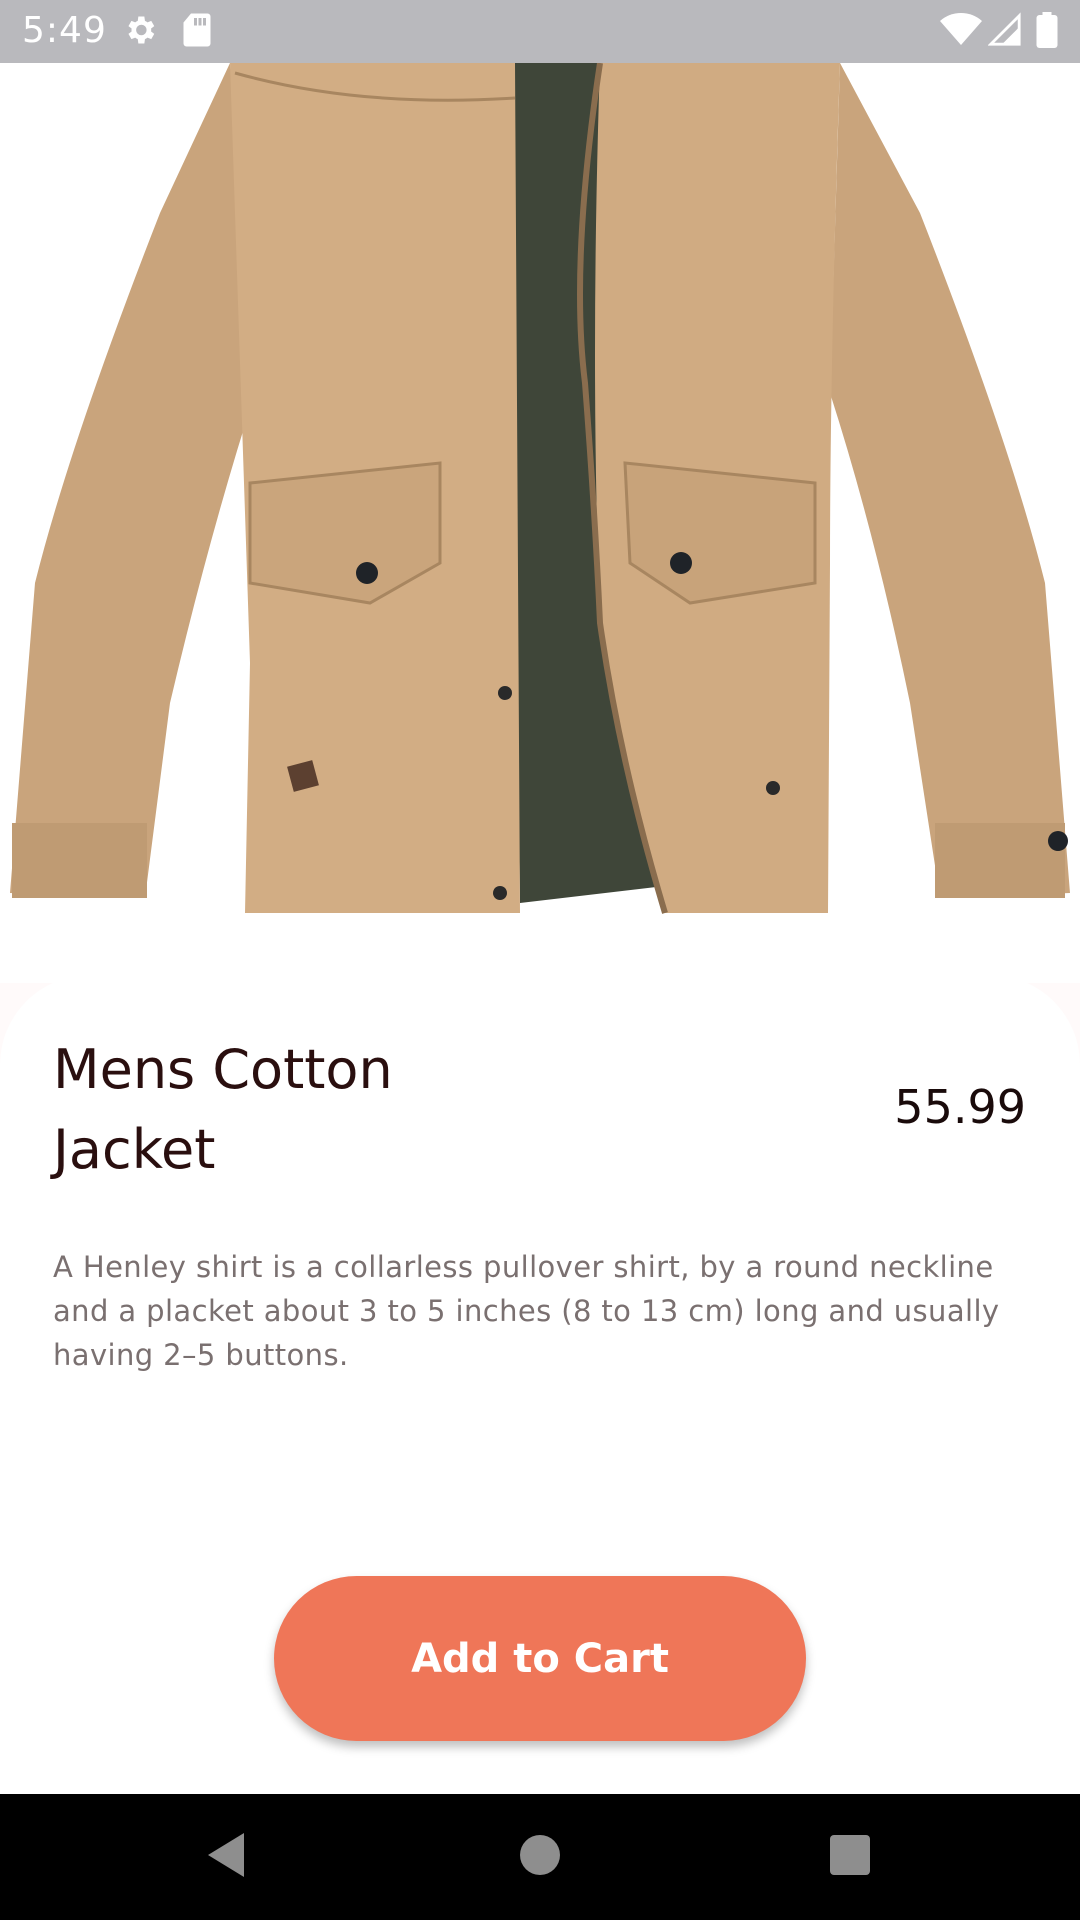 Image resolution: width=1080 pixels, height=1920 pixels. Describe the element at coordinates (540, 1658) in the screenshot. I see `add-to-cart-button: Add to Cart` at that location.